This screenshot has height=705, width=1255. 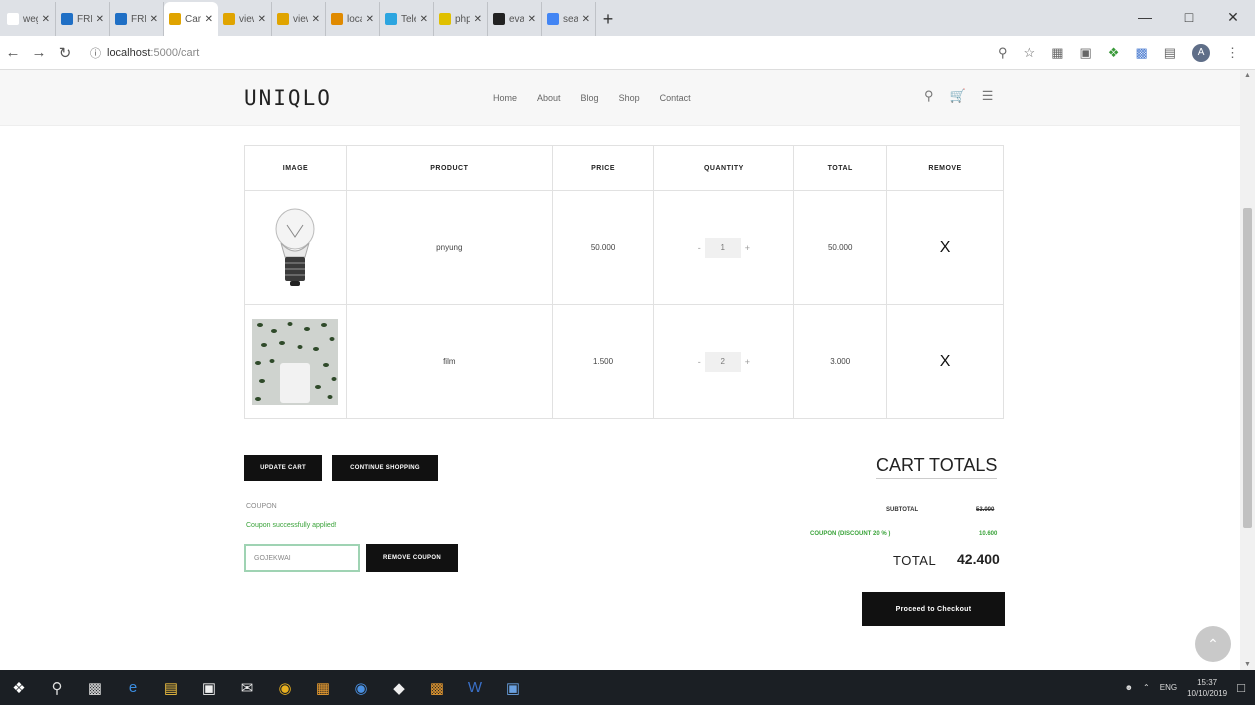 I want to click on profile-avatar: A, so click(x=1201, y=52).